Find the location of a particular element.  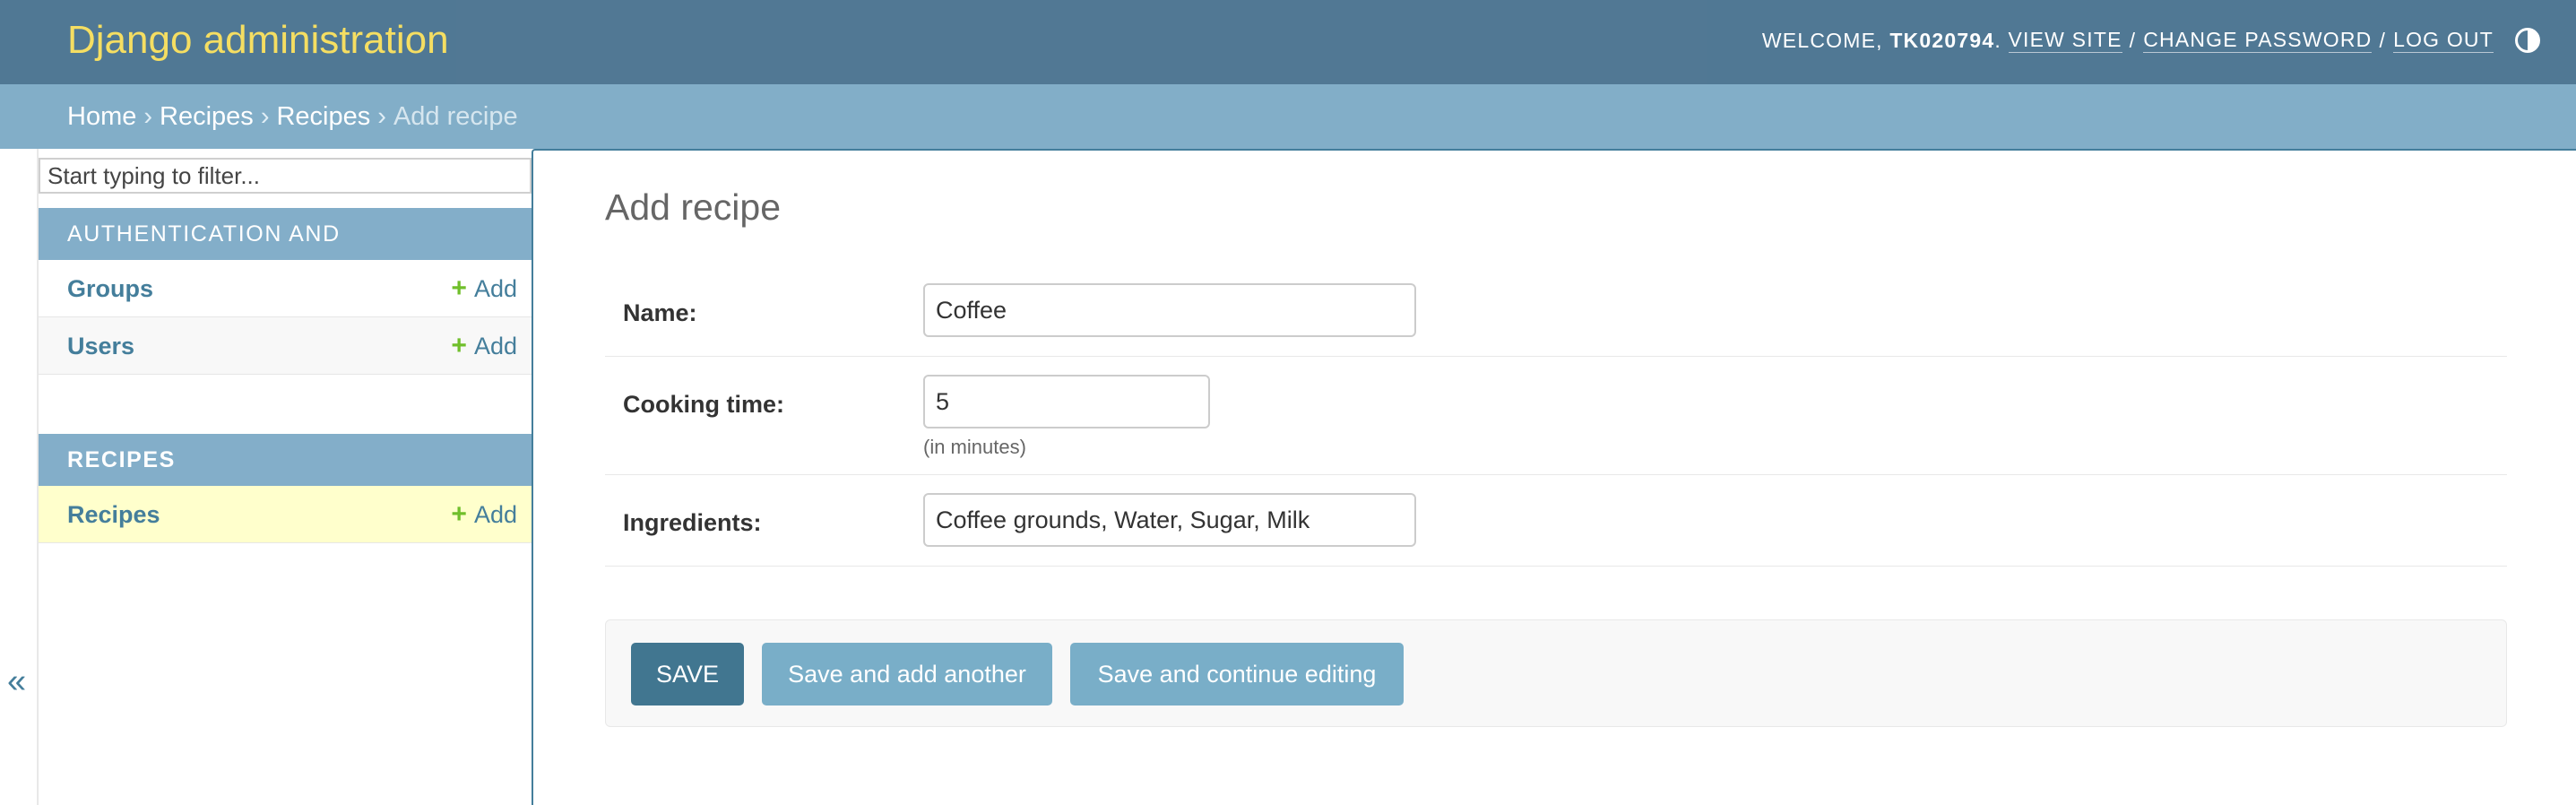

log-out-link: LOG OUT is located at coordinates (2443, 40).